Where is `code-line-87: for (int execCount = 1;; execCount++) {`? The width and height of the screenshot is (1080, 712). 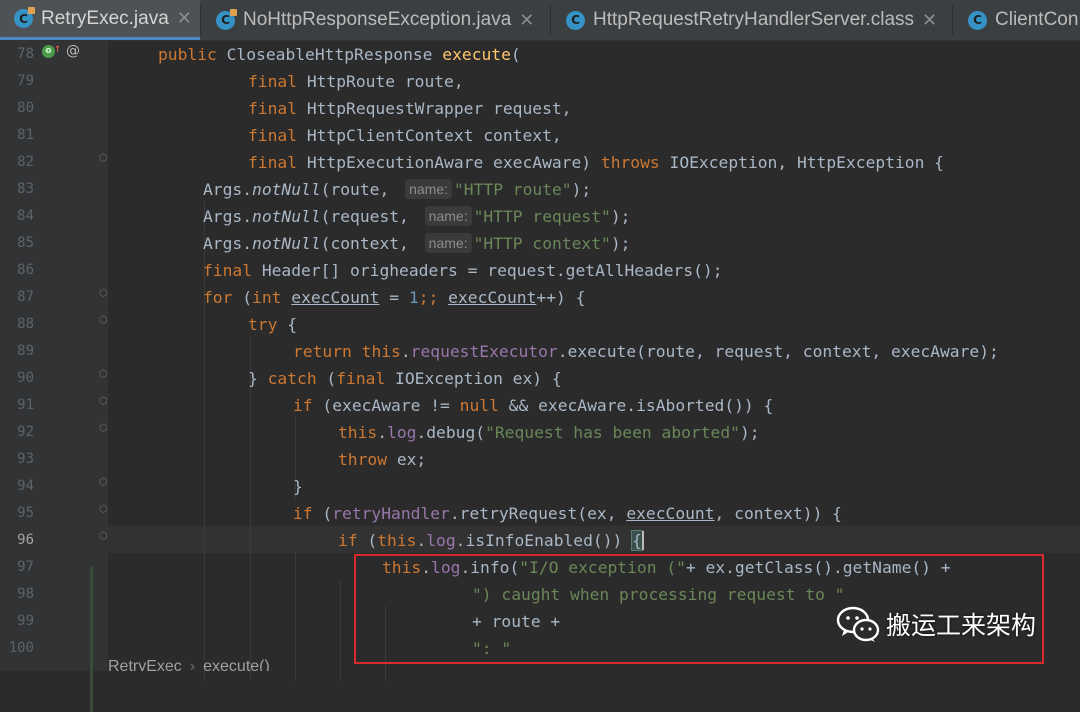
code-line-87: for (int execCount = 1;; execCount++) { is located at coordinates (394, 297).